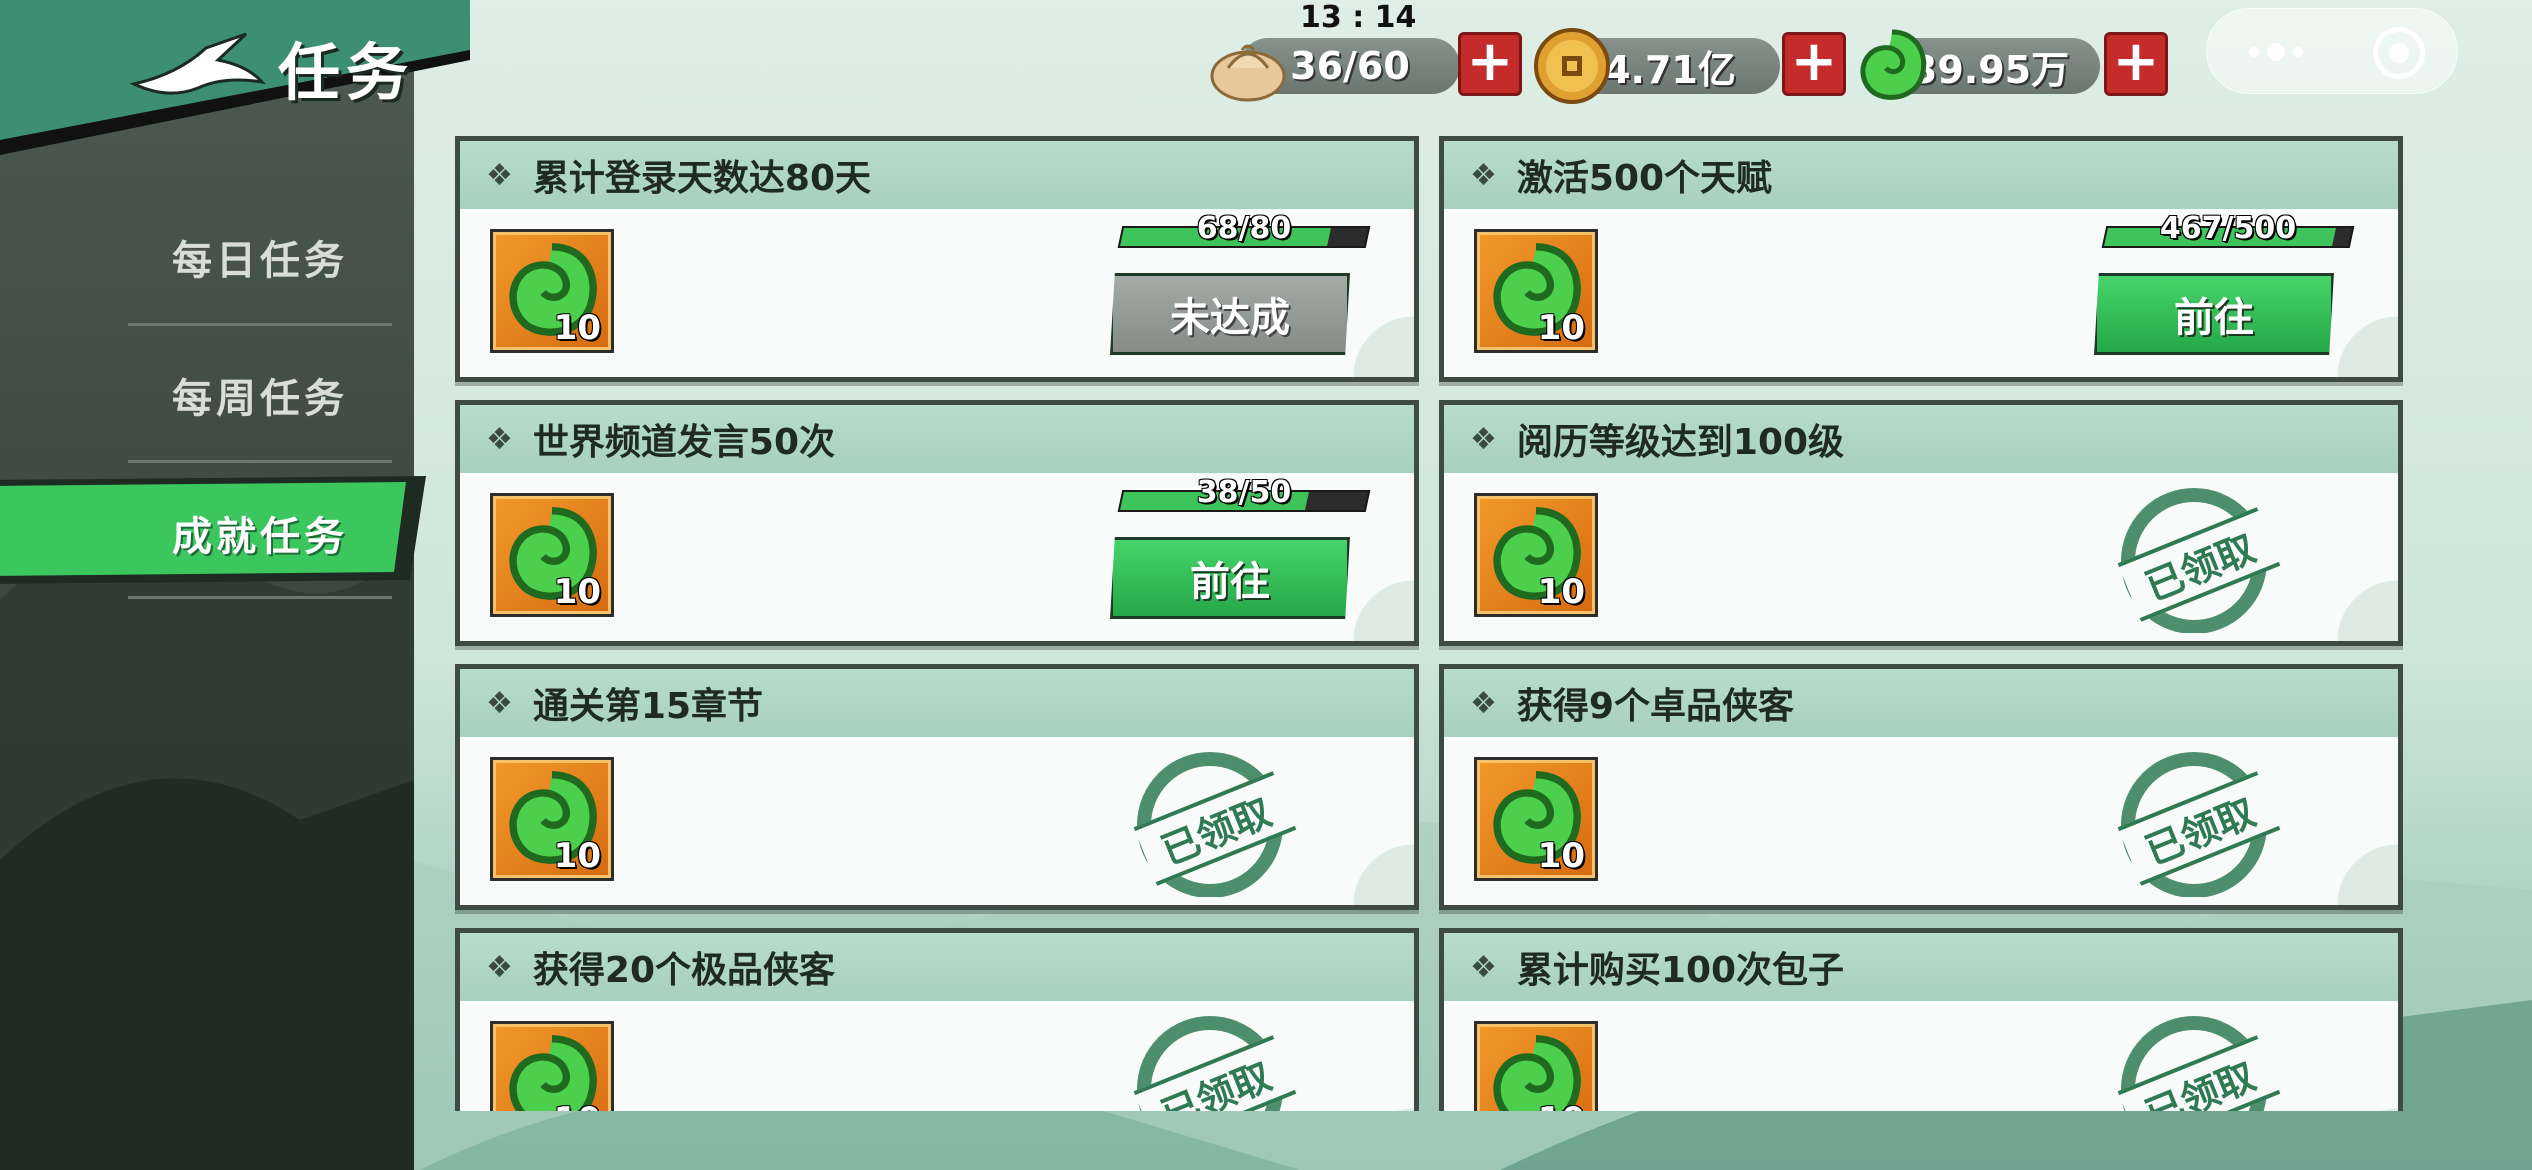  I want to click on task-card-header: ❖ 世界频道发言50次, so click(937, 439).